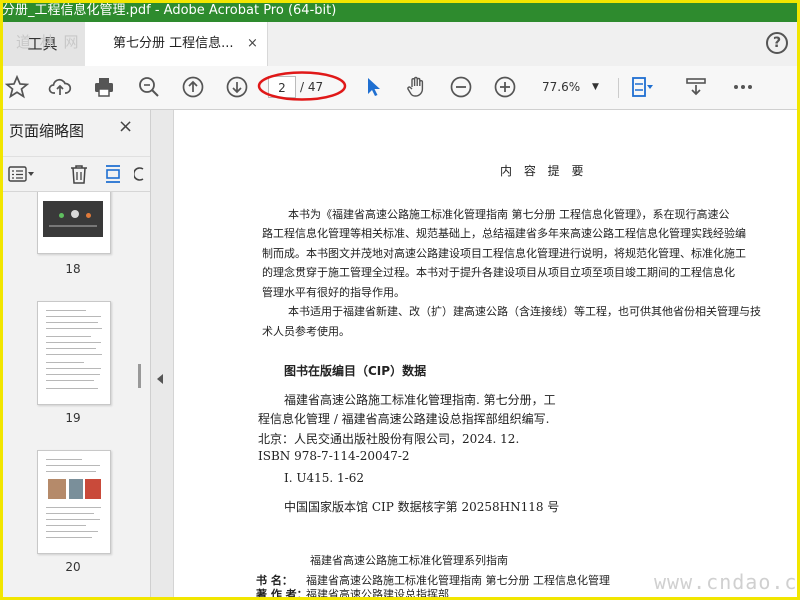 Image resolution: width=800 pixels, height=600 pixels. Describe the element at coordinates (306, 331) in the screenshot. I see `summary-line: 术人员参考使用。` at that location.